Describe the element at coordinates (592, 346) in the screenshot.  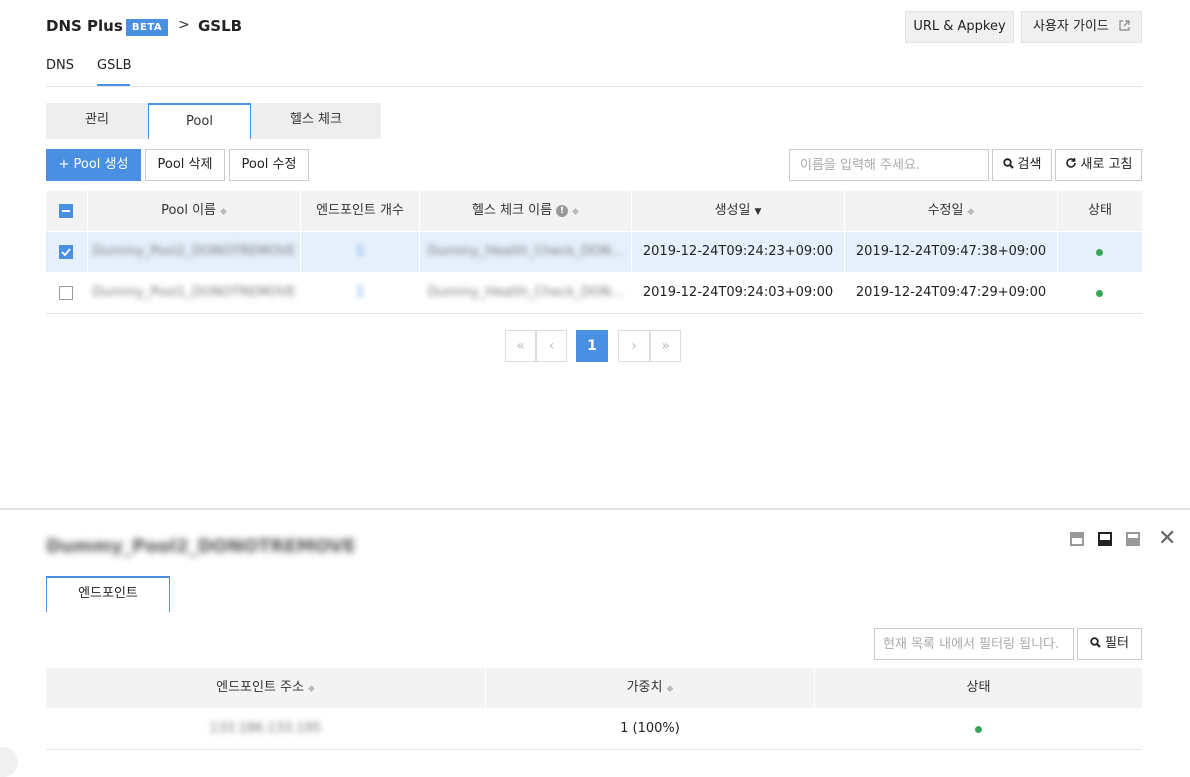
I see `page-1-button: 1` at that location.